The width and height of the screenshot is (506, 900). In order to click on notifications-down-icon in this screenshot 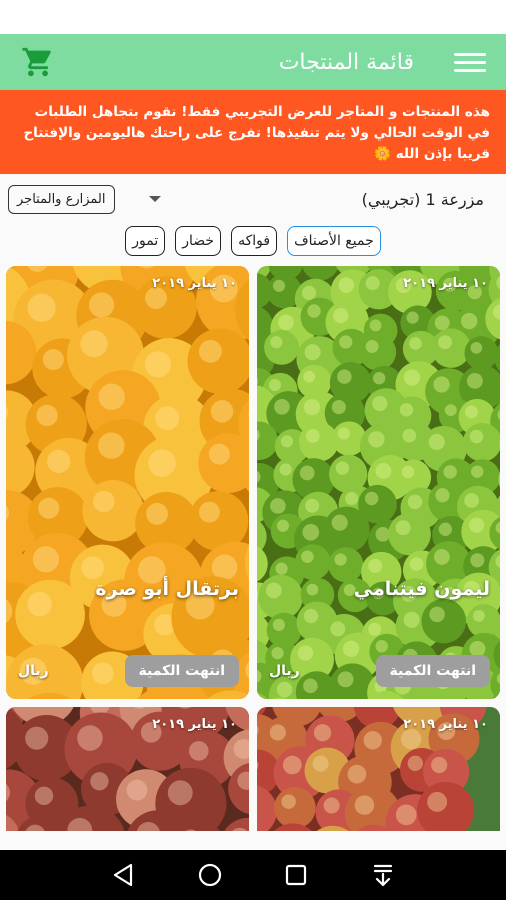, I will do `click(383, 875)`.